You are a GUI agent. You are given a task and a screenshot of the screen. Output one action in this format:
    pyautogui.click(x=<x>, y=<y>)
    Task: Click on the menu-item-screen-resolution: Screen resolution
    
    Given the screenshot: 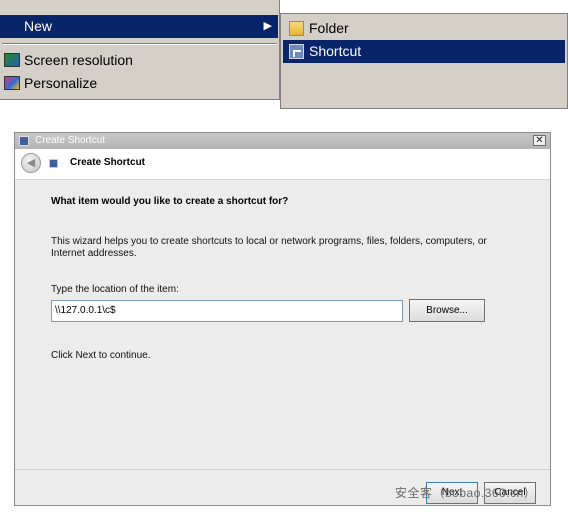 What is the action you would take?
    pyautogui.click(x=139, y=60)
    